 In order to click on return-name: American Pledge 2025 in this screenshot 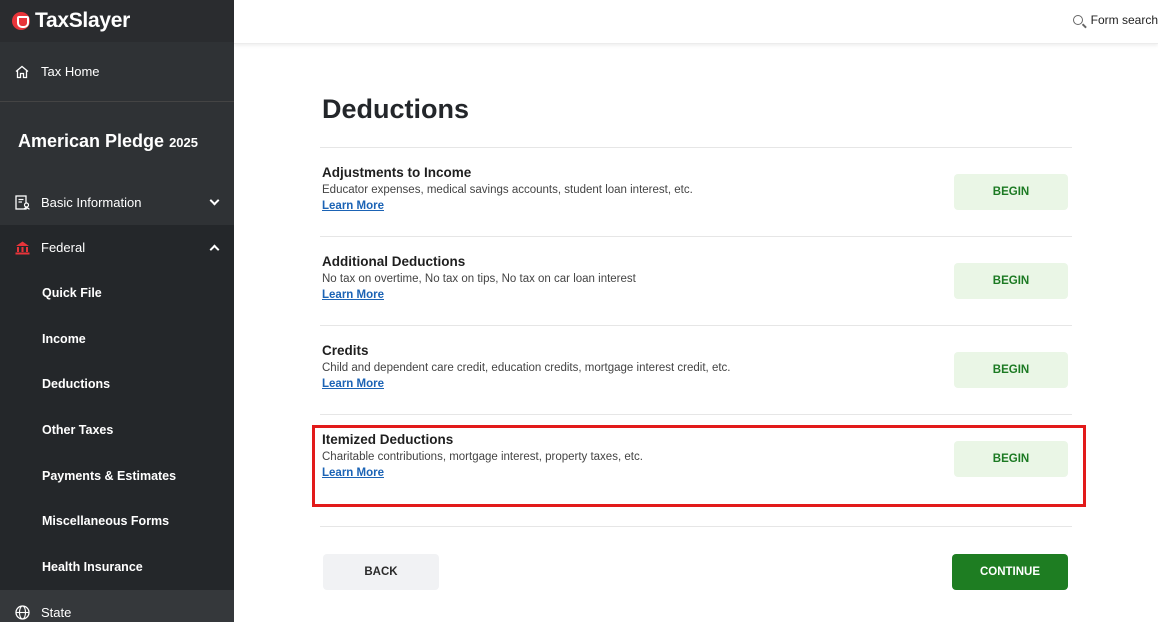, I will do `click(117, 141)`.